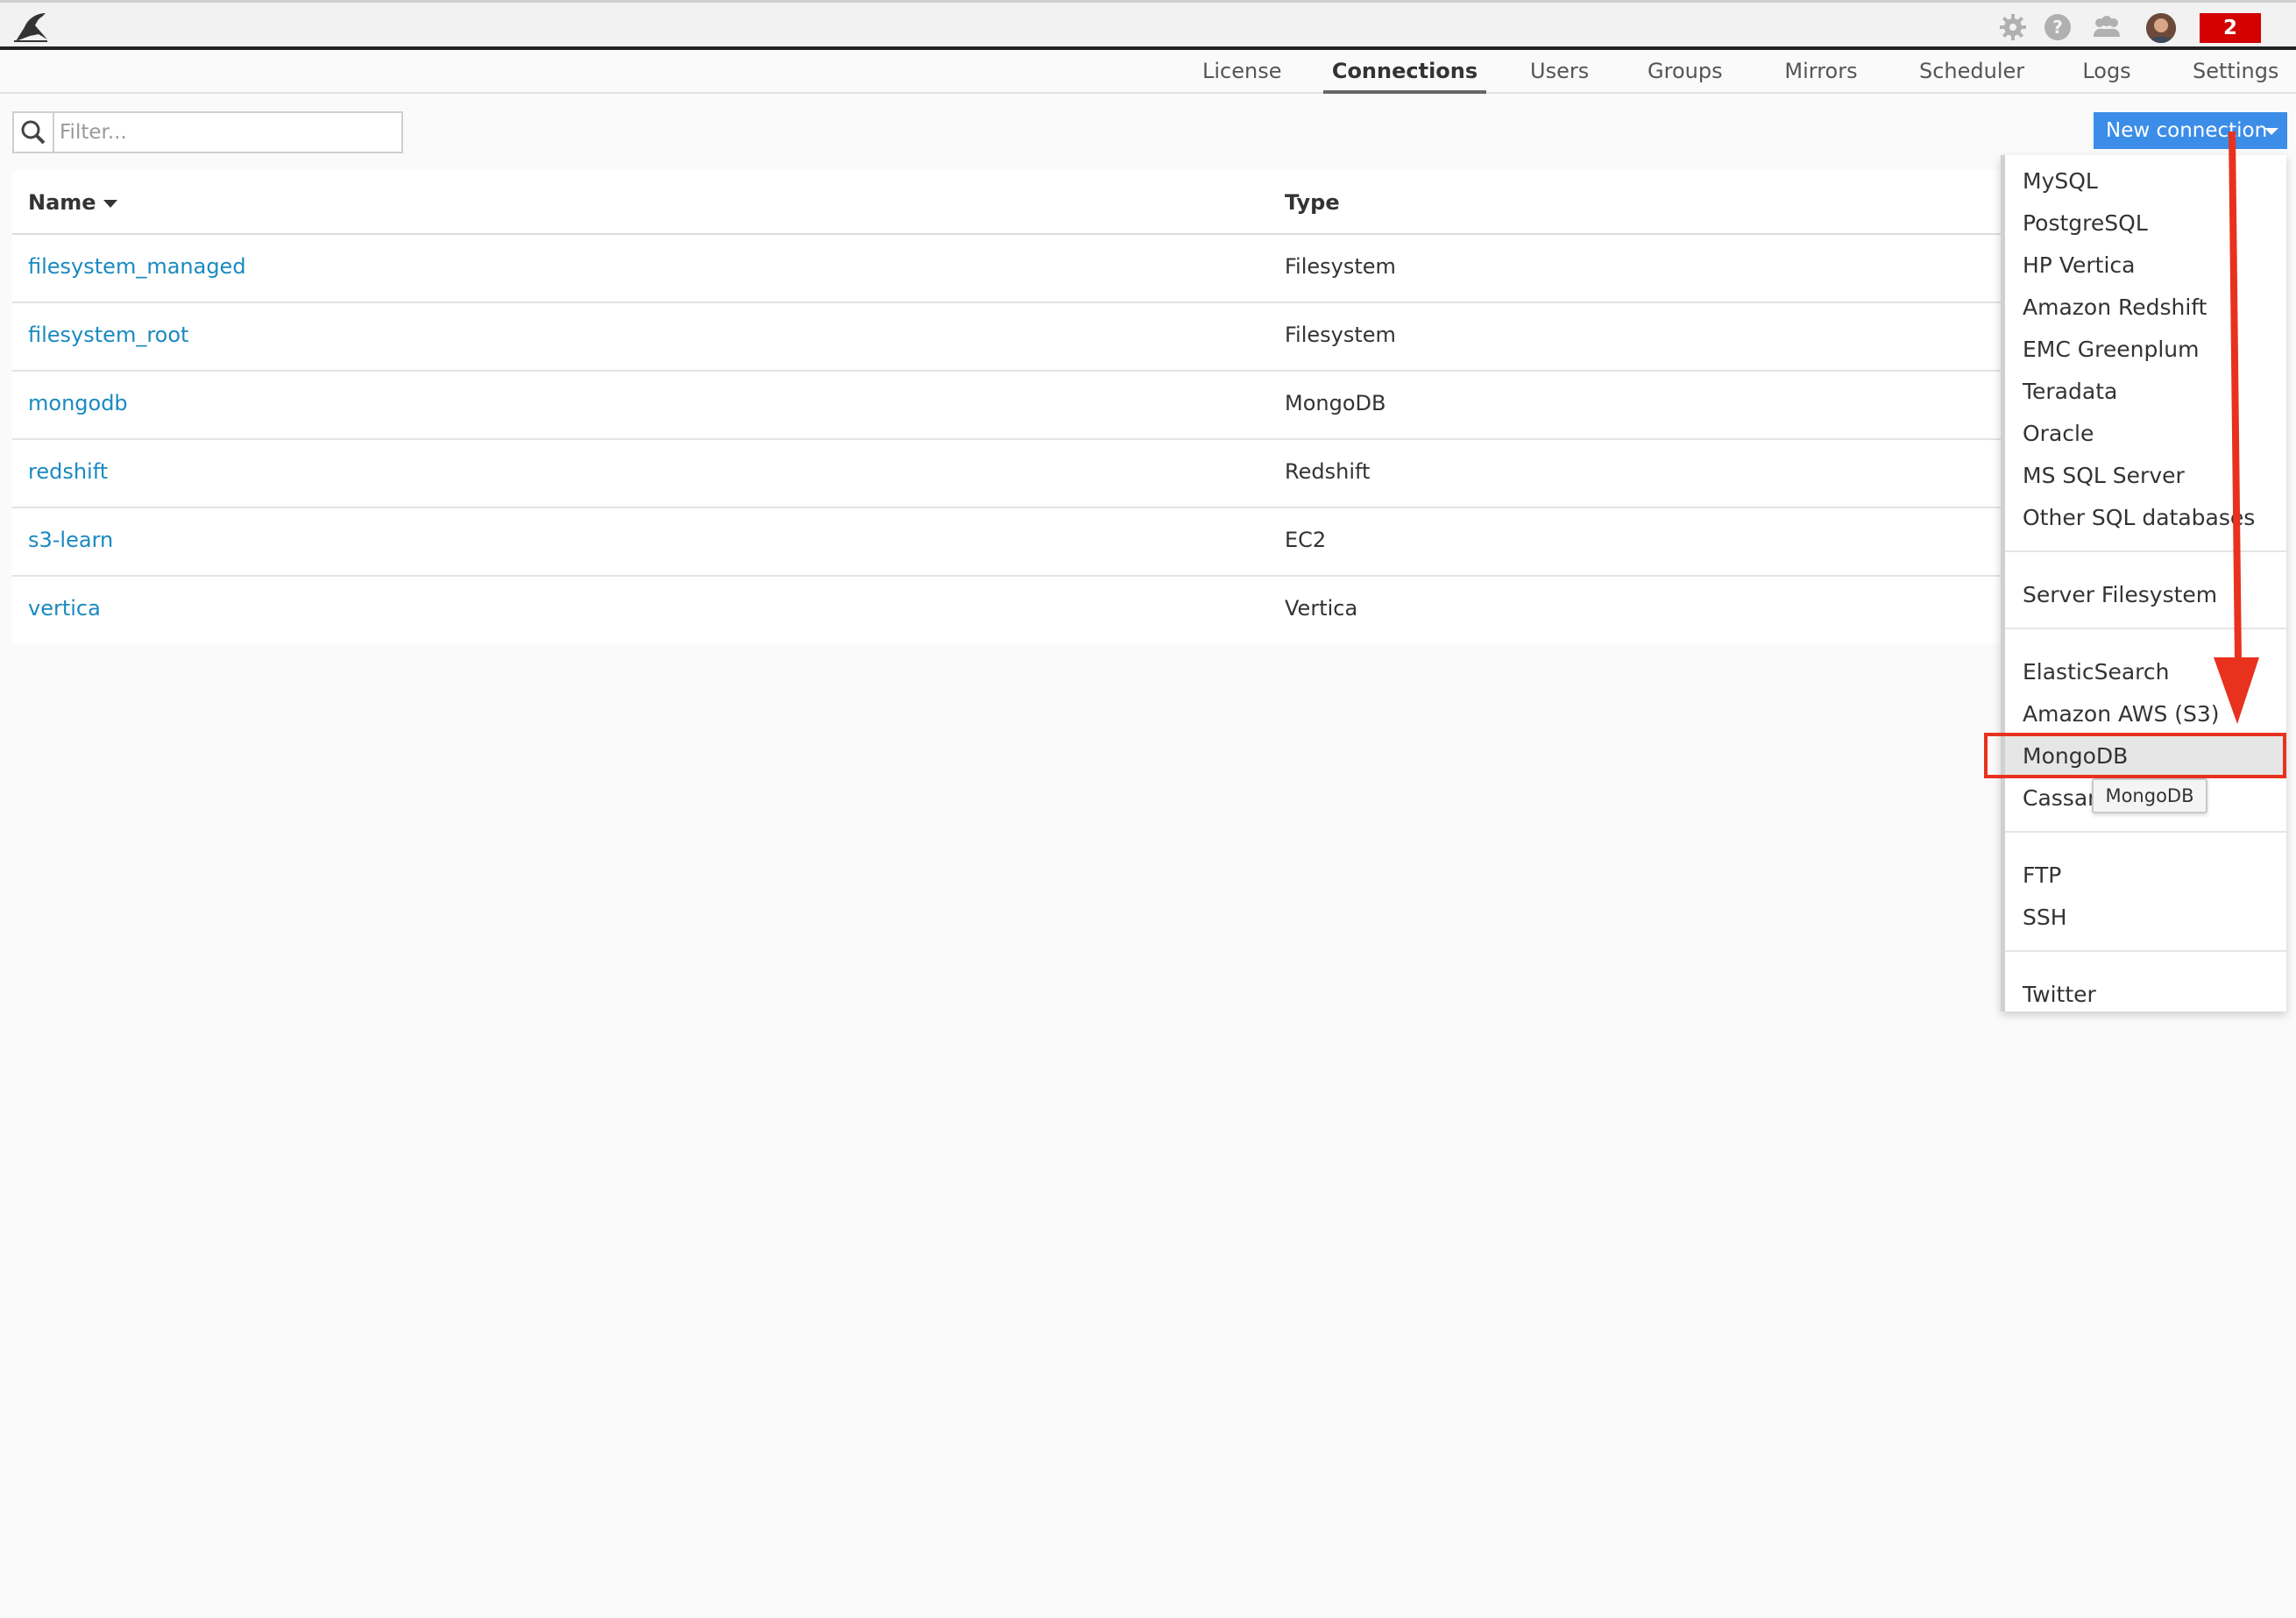  What do you see at coordinates (110, 203) in the screenshot?
I see `sort-desc-icon` at bounding box center [110, 203].